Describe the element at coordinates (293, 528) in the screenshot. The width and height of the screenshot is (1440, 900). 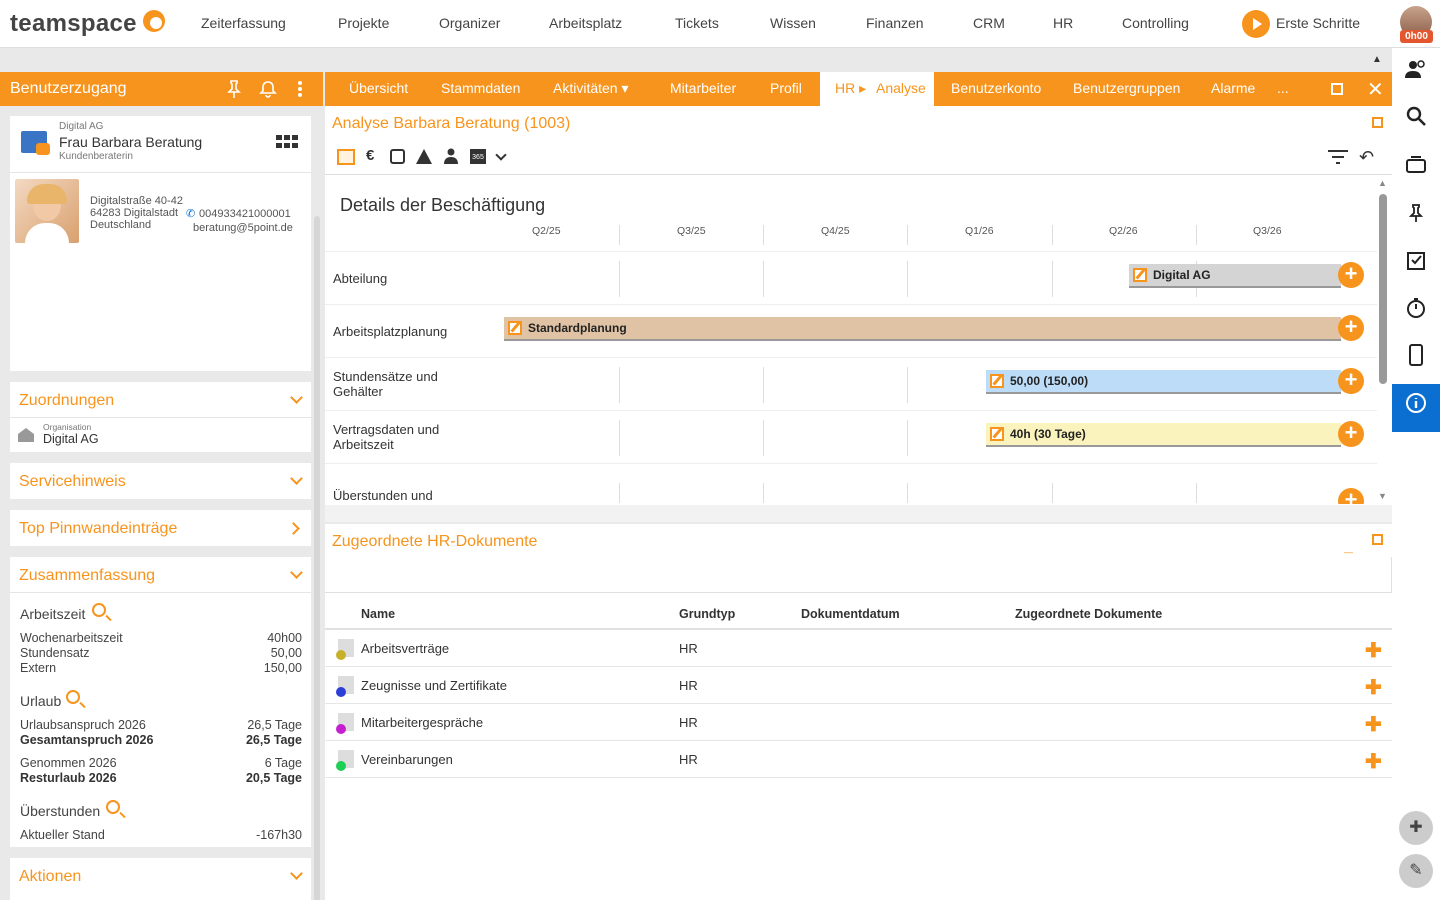
I see `chevron-right-icon` at that location.